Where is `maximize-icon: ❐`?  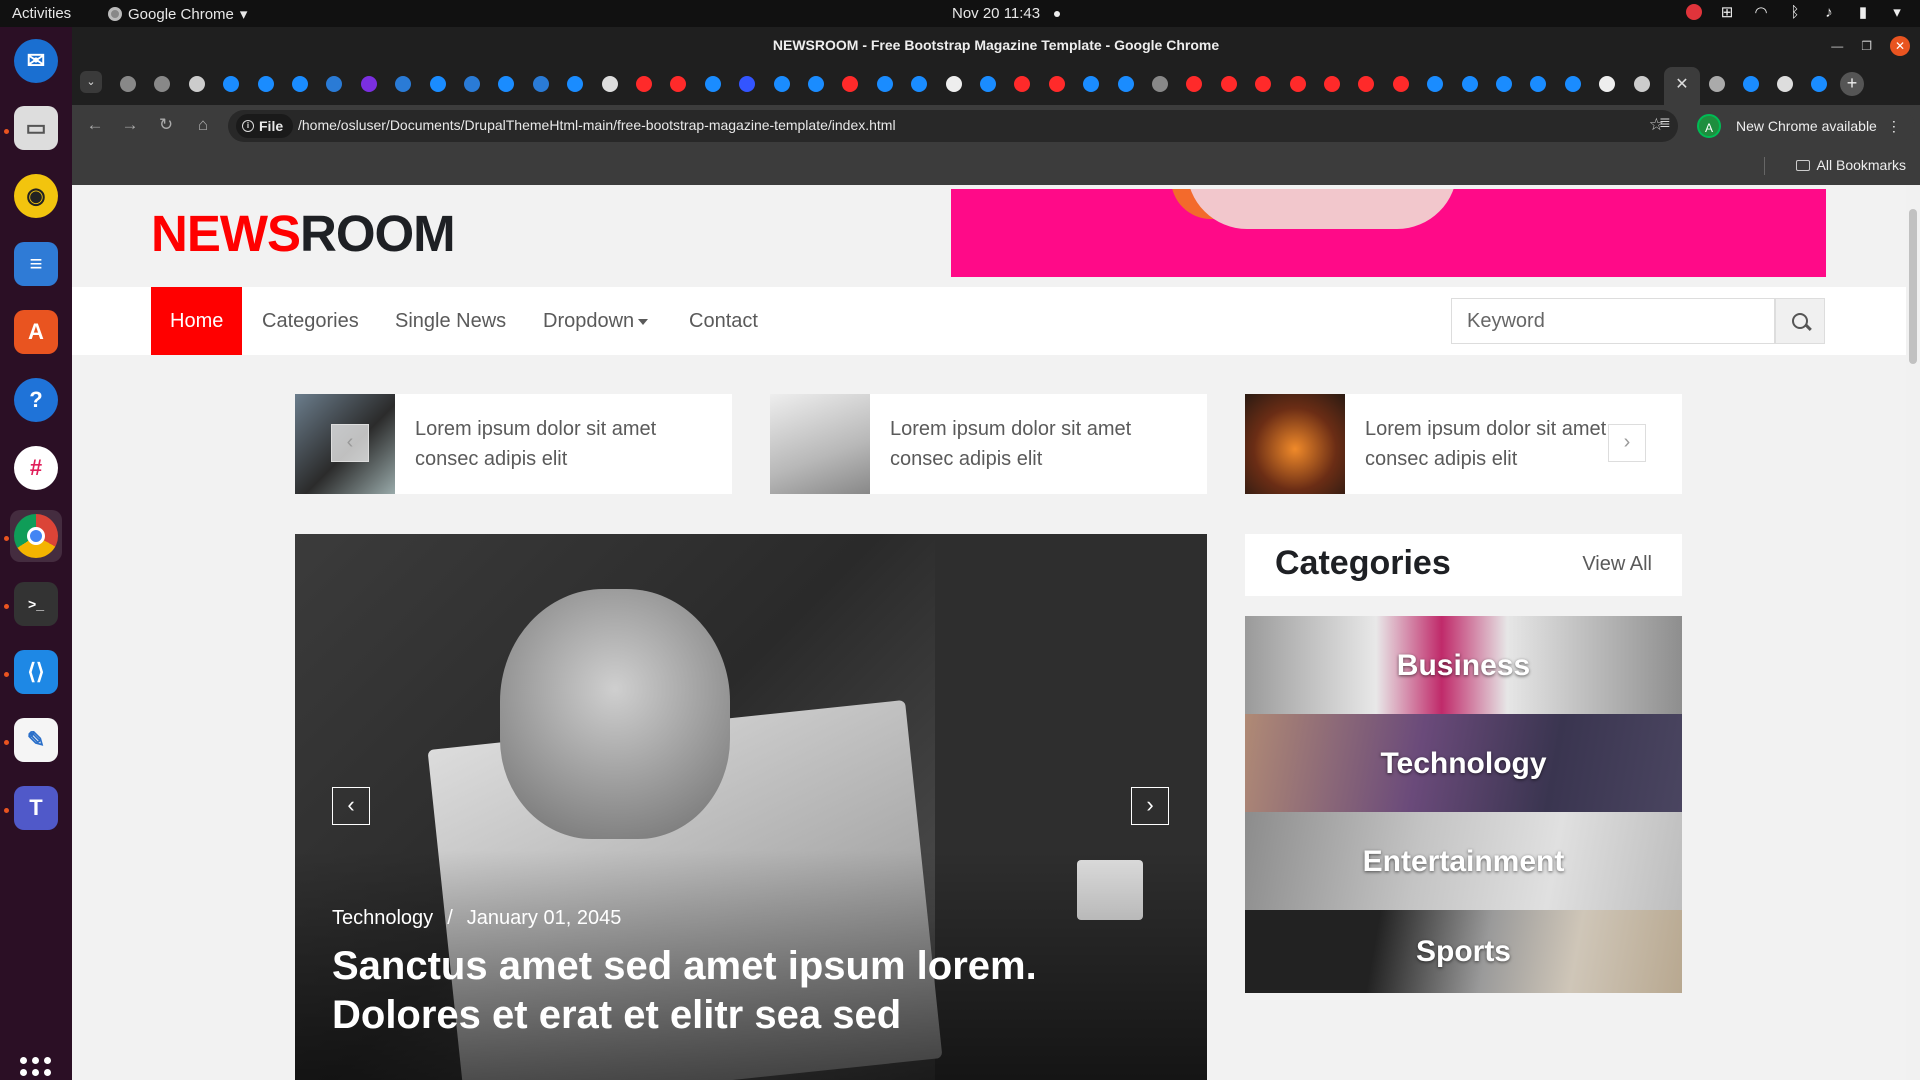
maximize-icon: ❐ is located at coordinates (1866, 46).